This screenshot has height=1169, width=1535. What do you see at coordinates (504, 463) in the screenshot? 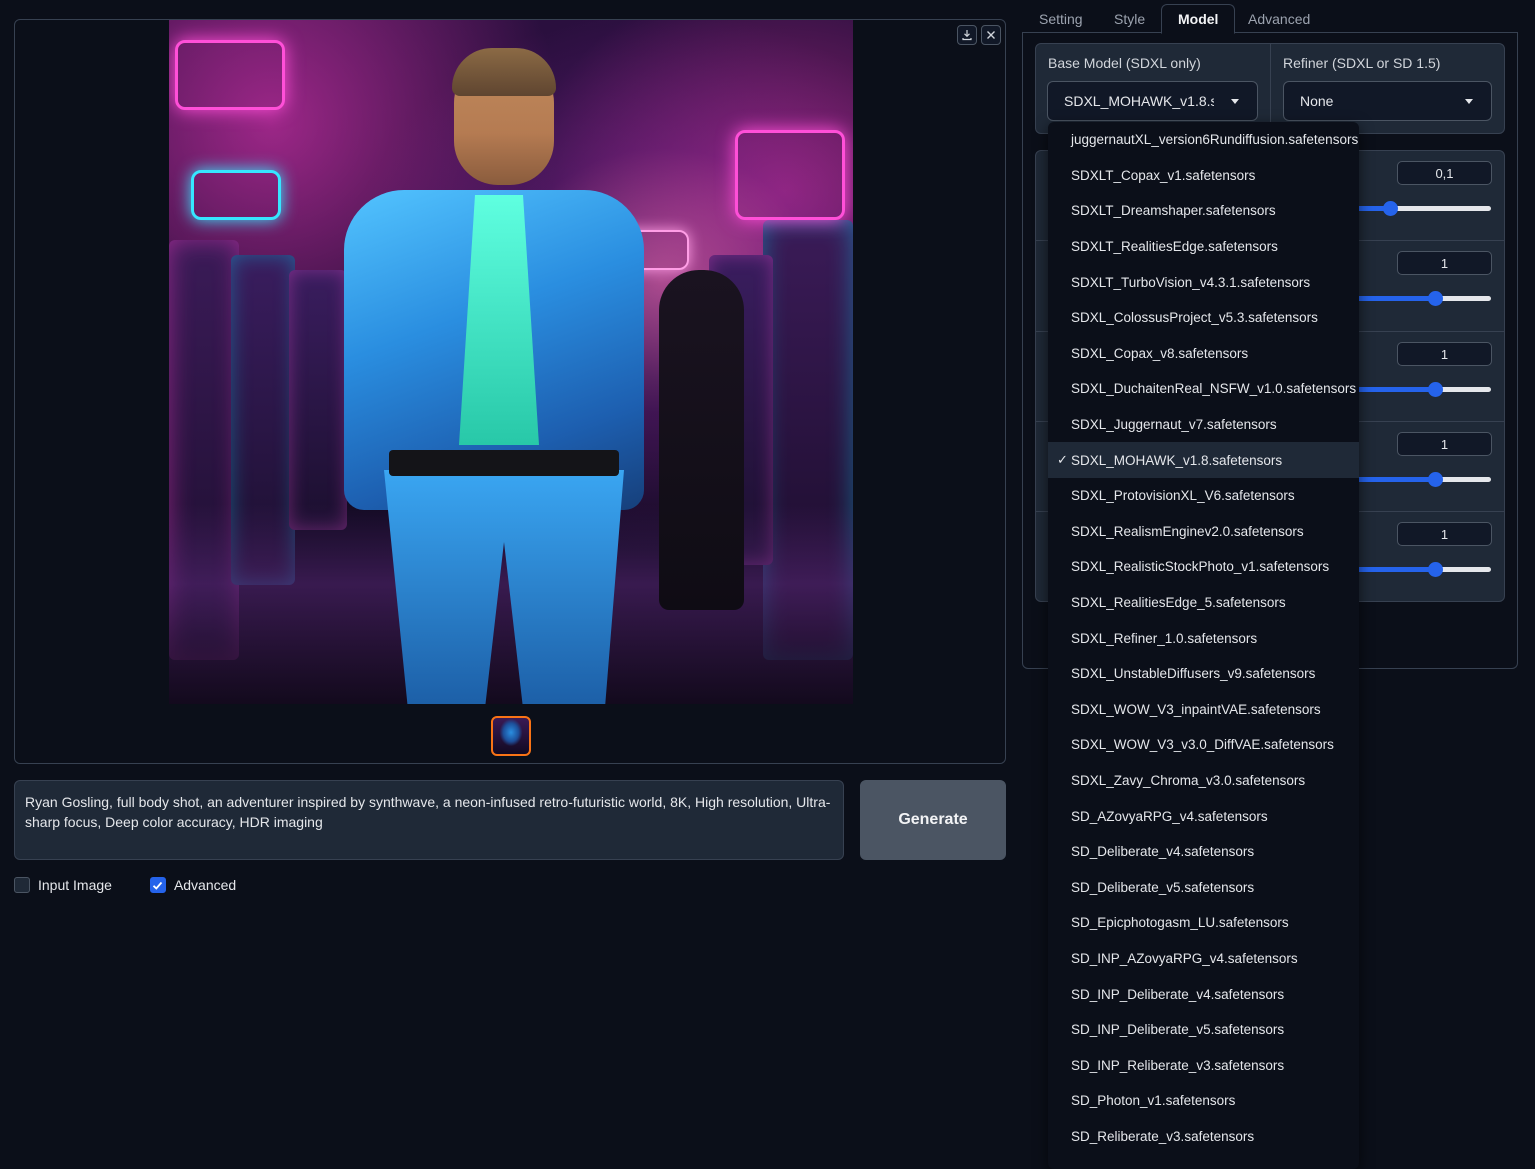
I see `belt` at bounding box center [504, 463].